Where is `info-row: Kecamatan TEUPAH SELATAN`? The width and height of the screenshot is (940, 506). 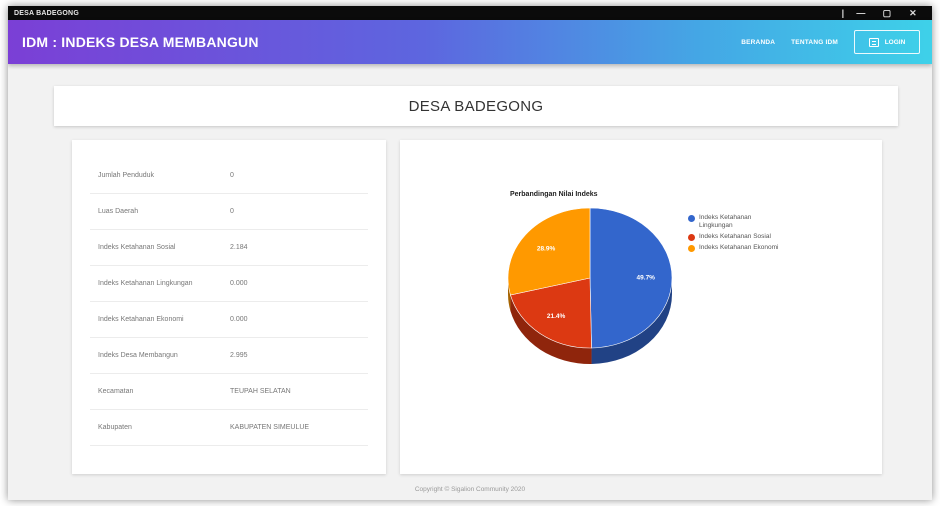 info-row: Kecamatan TEUPAH SELATAN is located at coordinates (229, 392).